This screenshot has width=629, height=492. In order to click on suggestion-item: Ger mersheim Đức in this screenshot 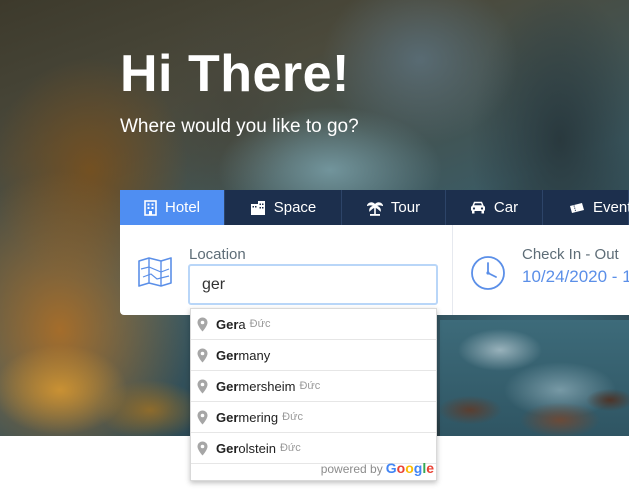, I will do `click(313, 386)`.